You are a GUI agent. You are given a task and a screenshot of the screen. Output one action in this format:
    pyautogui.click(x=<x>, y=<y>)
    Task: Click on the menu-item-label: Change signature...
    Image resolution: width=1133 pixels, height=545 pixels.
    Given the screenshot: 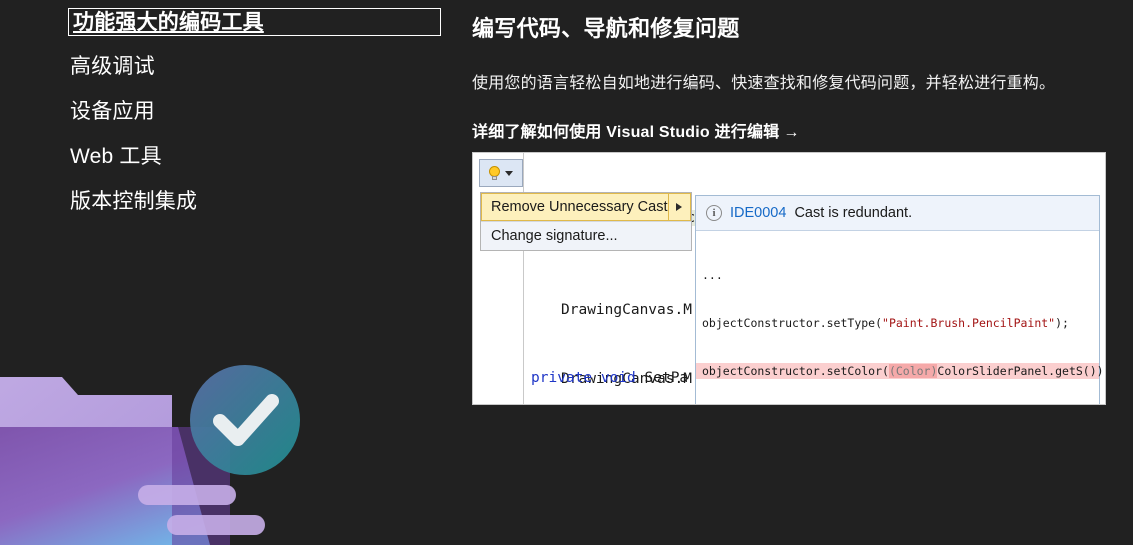 What is the action you would take?
    pyautogui.click(x=554, y=236)
    